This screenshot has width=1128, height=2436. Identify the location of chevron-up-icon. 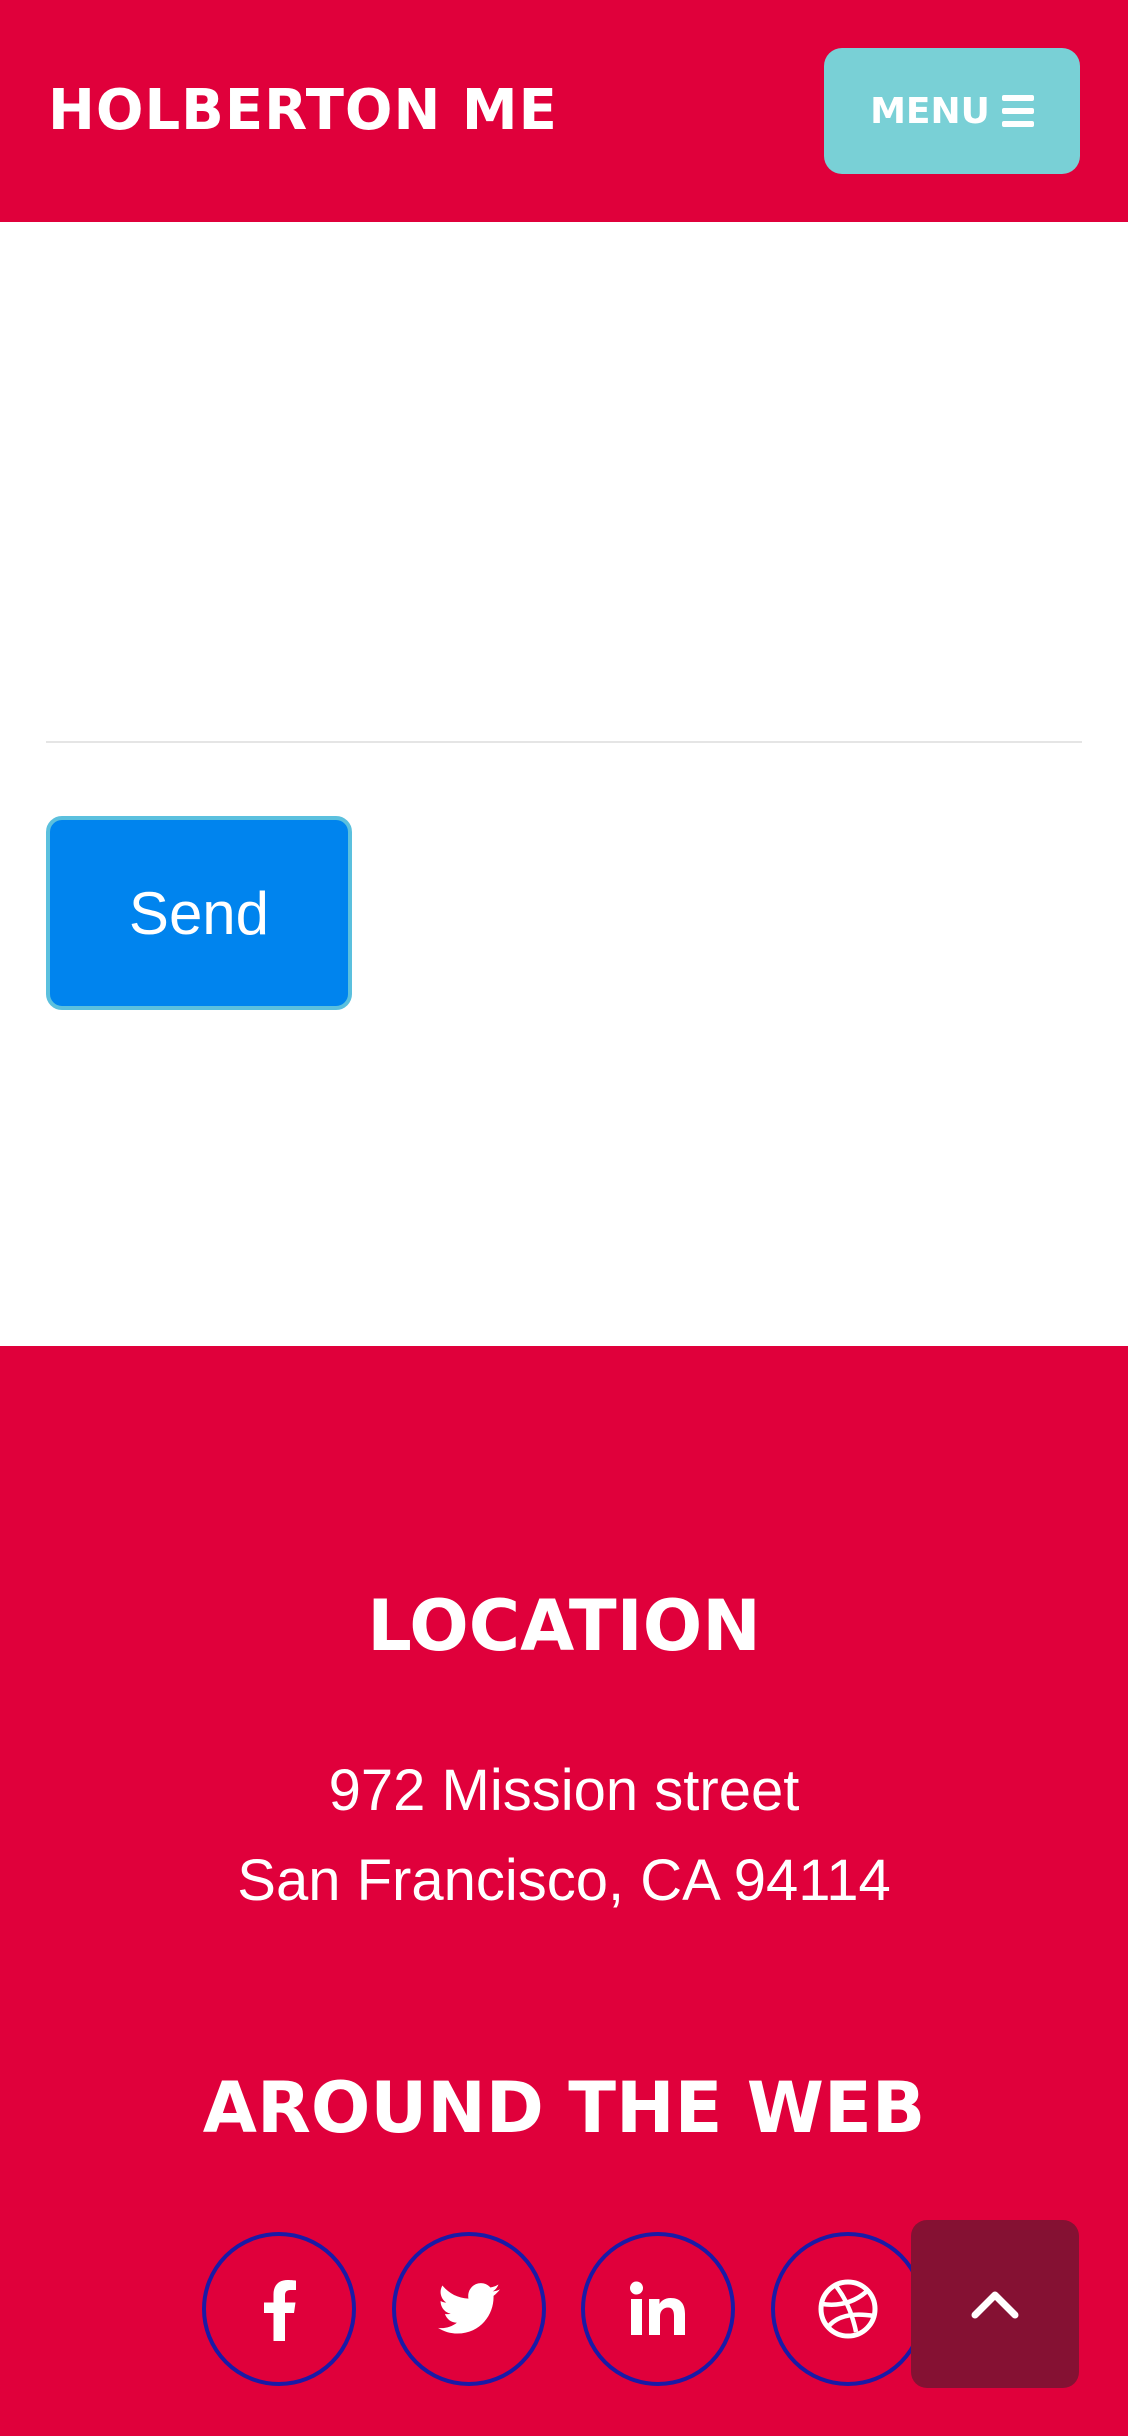
(995, 2305).